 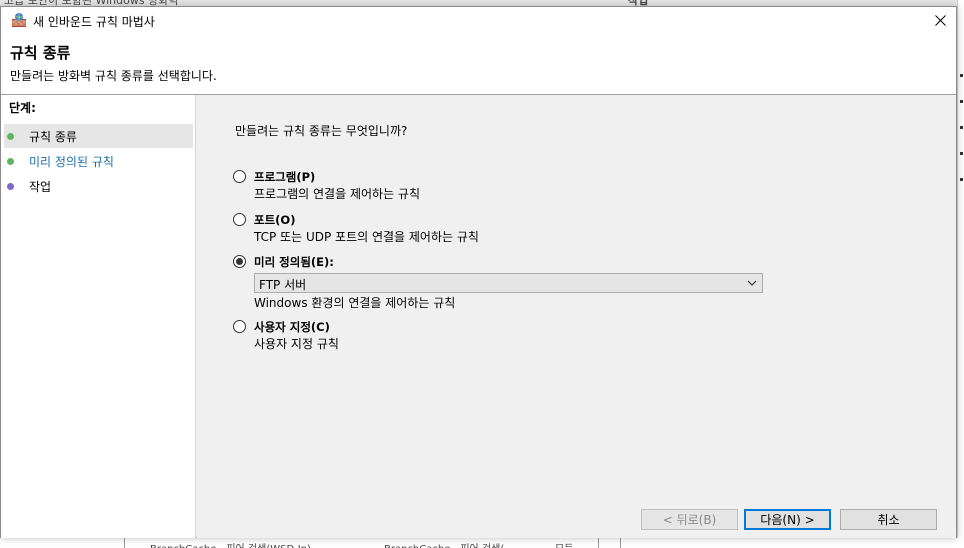 I want to click on step-label: 작업, so click(x=40, y=186).